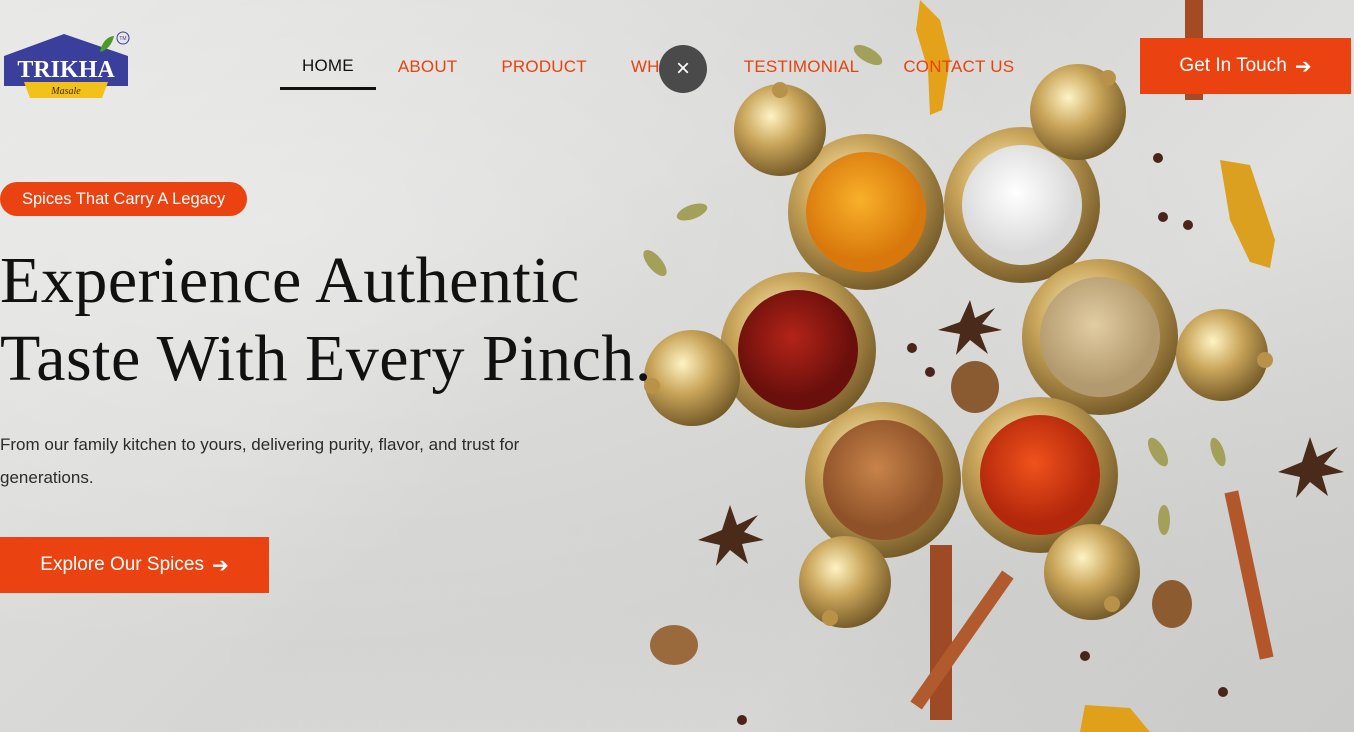  Describe the element at coordinates (802, 71) in the screenshot. I see `nav-item-testimonial: TESTIMONIAL` at that location.